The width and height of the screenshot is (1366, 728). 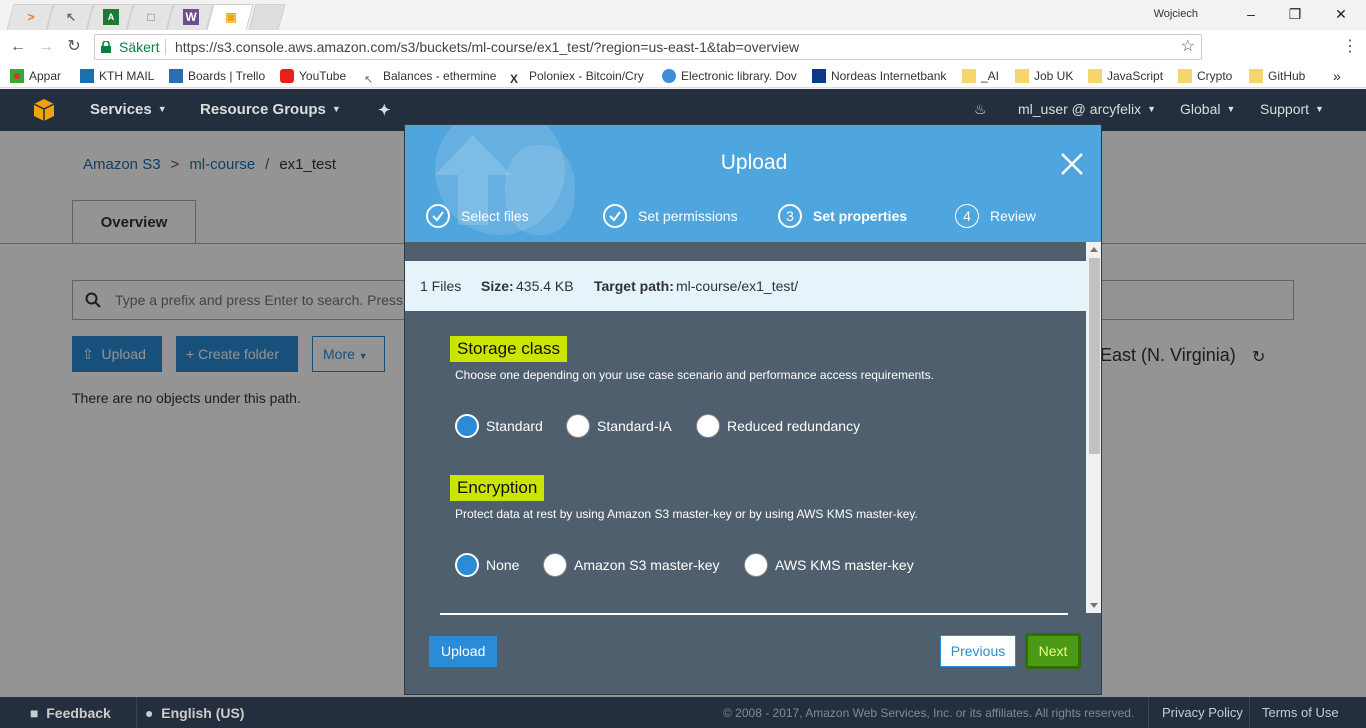 What do you see at coordinates (819, 76) in the screenshot?
I see `bank-icon` at bounding box center [819, 76].